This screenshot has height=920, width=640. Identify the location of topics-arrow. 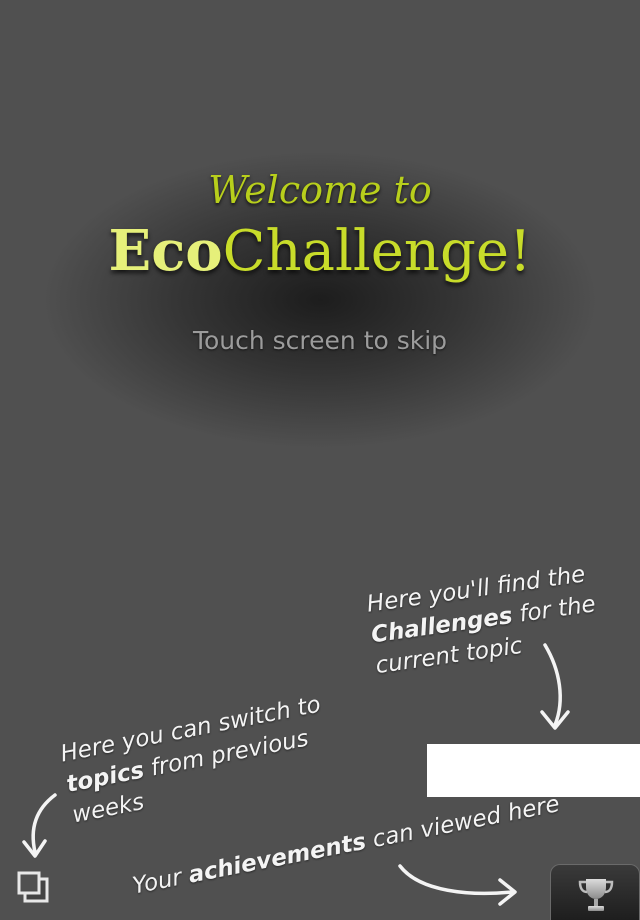
(44, 823).